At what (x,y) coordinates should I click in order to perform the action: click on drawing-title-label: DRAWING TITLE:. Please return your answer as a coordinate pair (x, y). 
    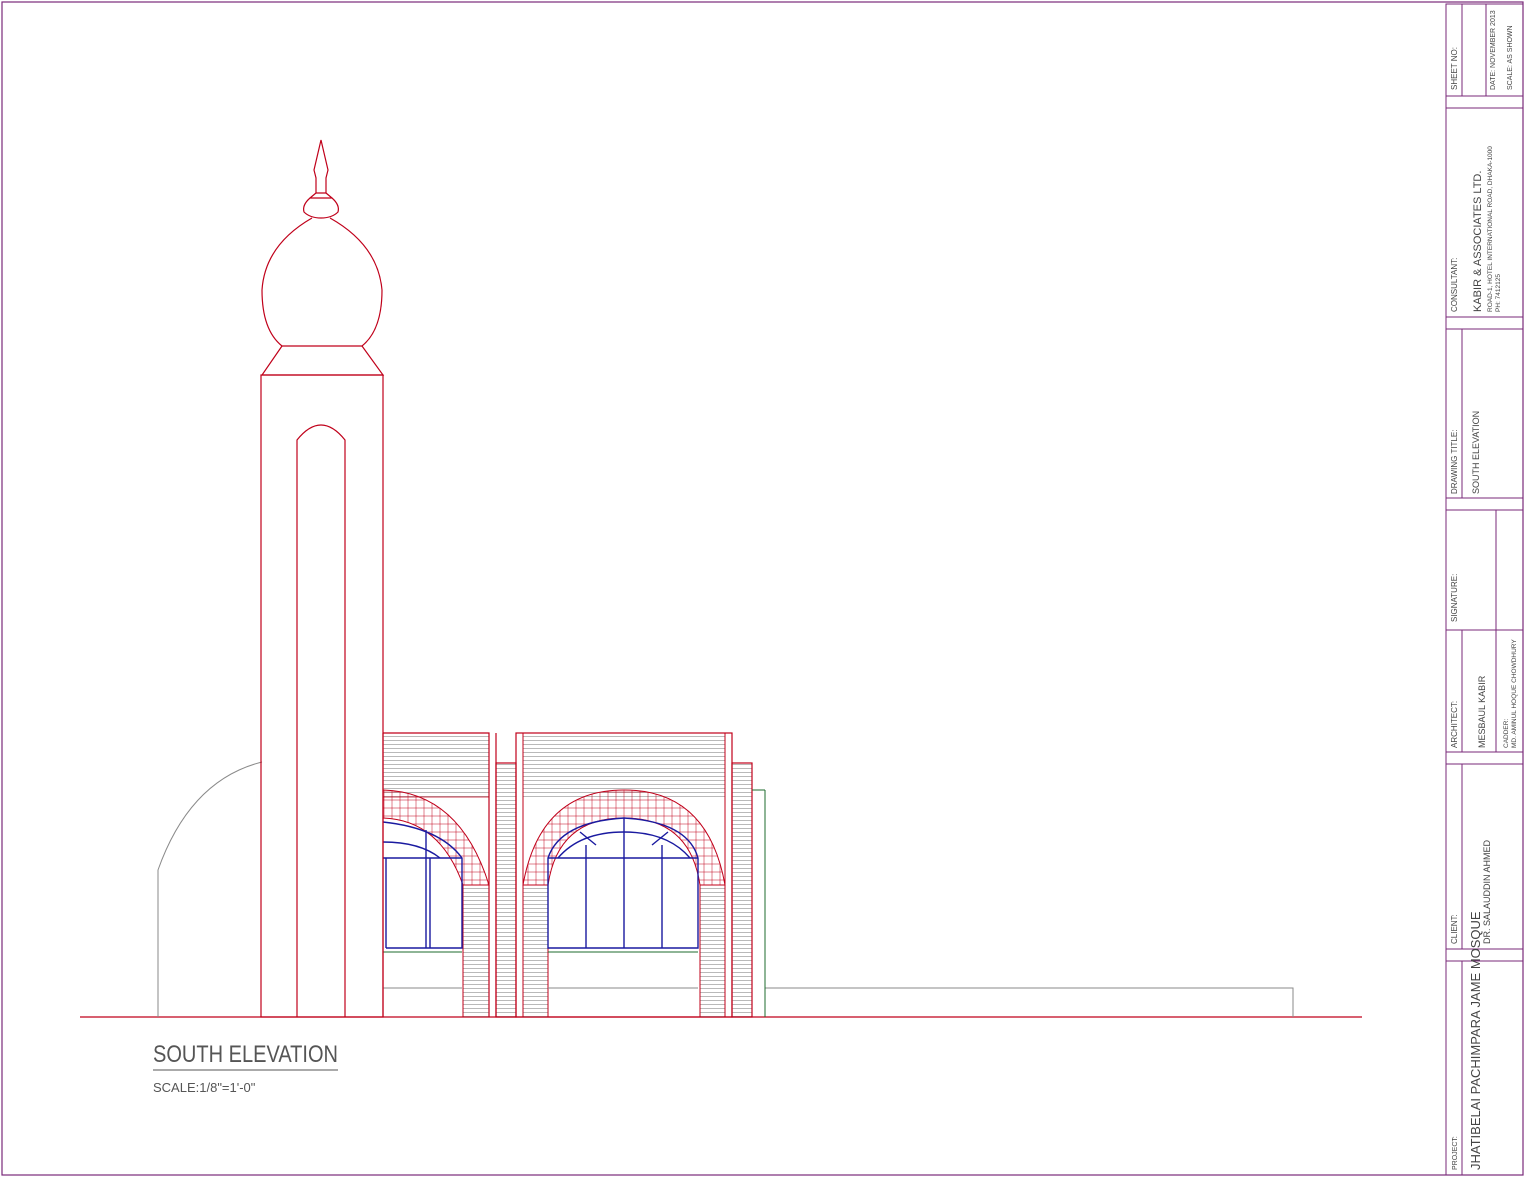
    Looking at the image, I should click on (1454, 462).